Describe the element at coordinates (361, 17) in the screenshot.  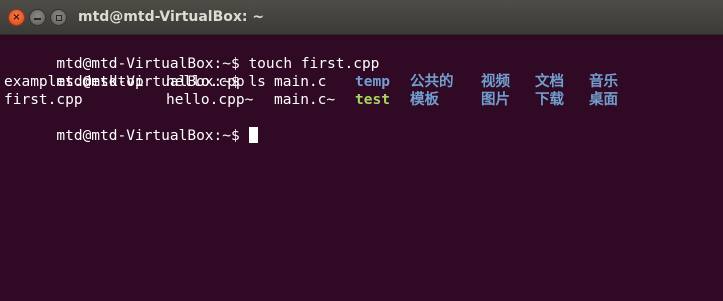
I see `title-bar: × mtd@mtd-VirtualBox: ~` at that location.